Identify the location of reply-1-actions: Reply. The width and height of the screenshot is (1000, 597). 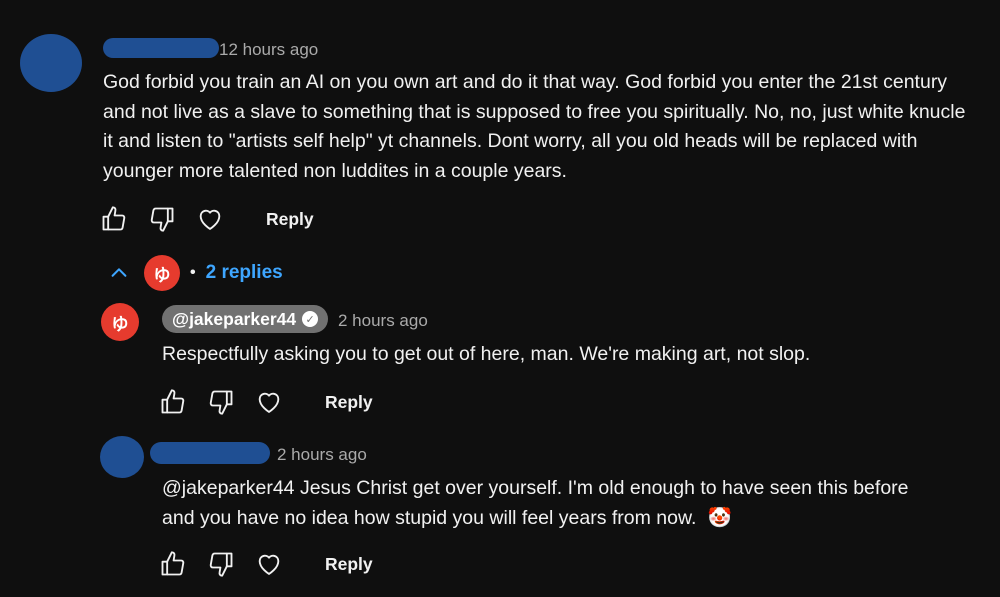
(268, 402).